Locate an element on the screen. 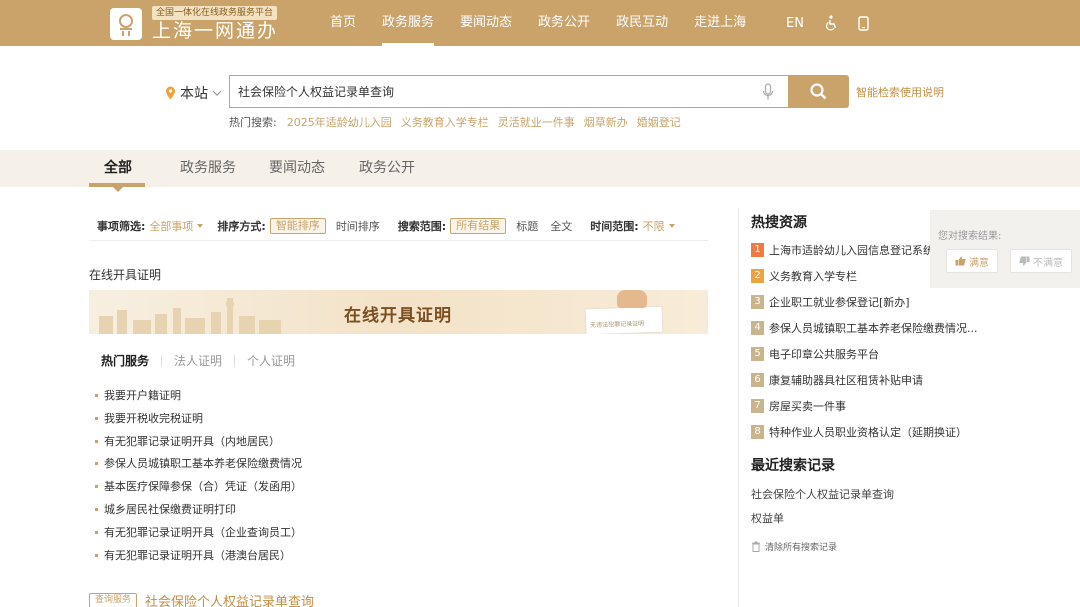  time-range-dropdown: 不限 is located at coordinates (654, 226).